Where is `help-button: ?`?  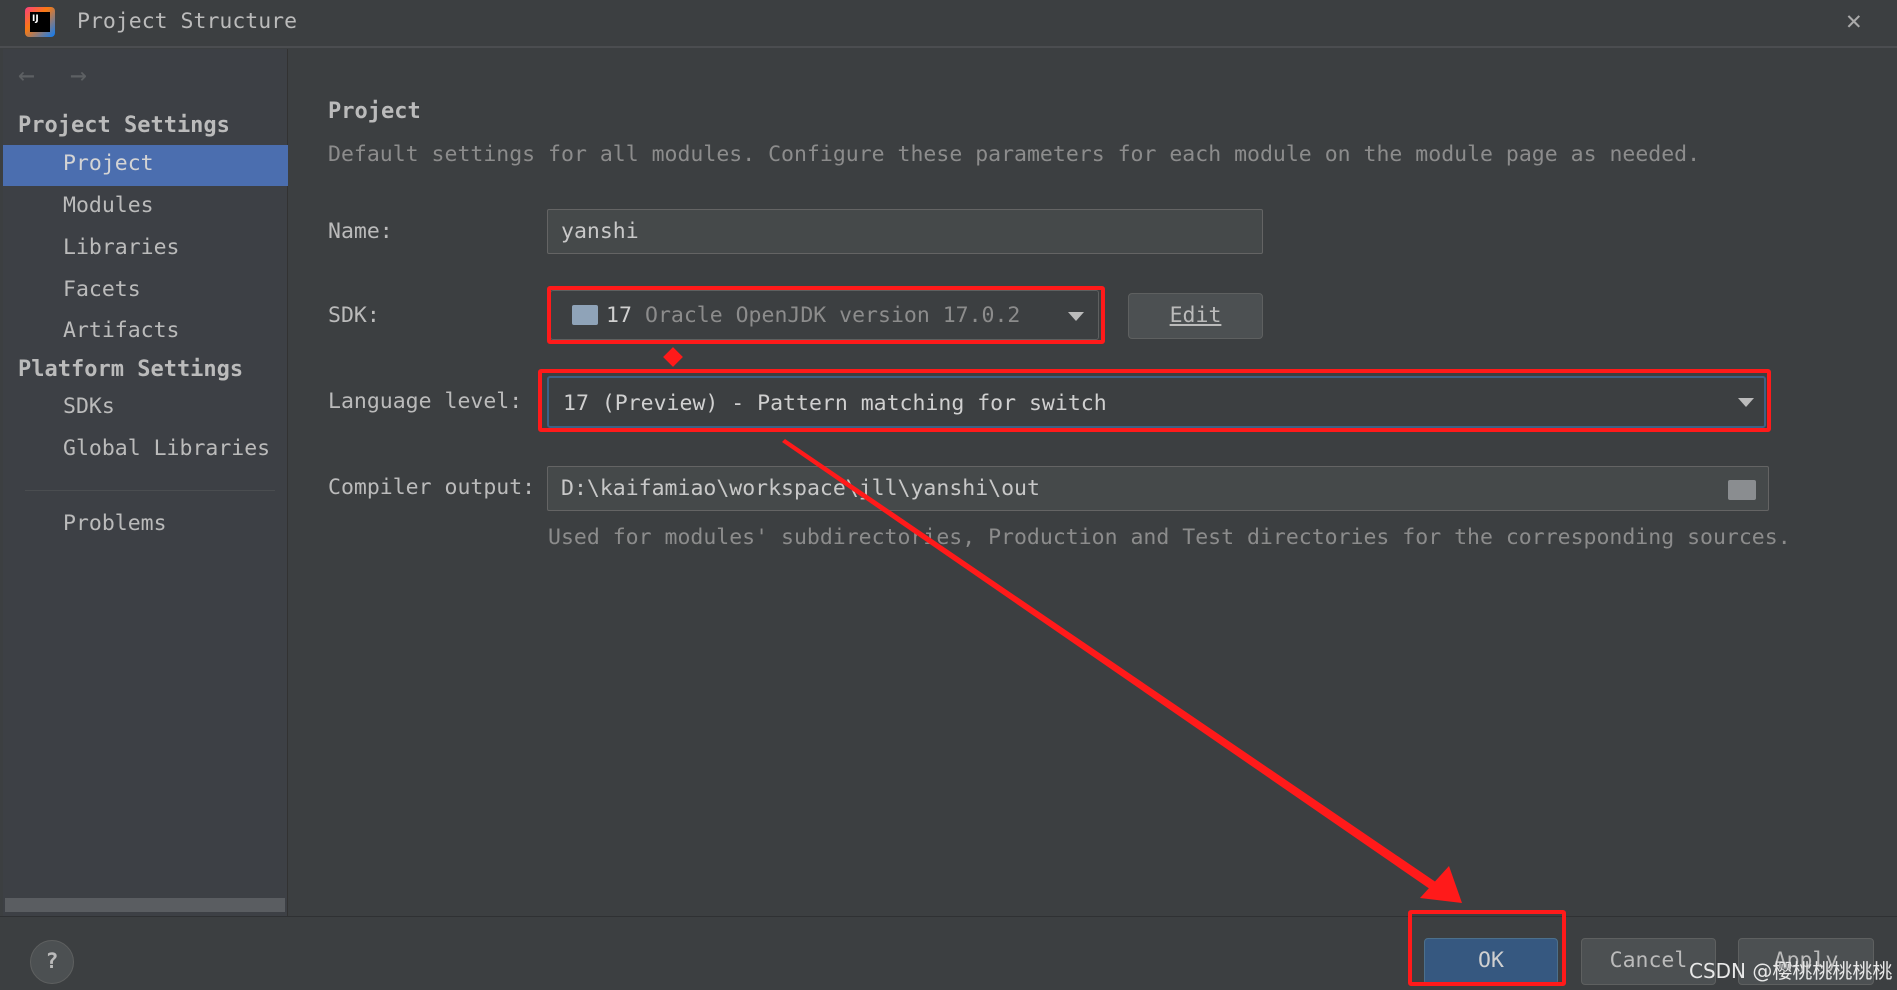
help-button: ? is located at coordinates (52, 962).